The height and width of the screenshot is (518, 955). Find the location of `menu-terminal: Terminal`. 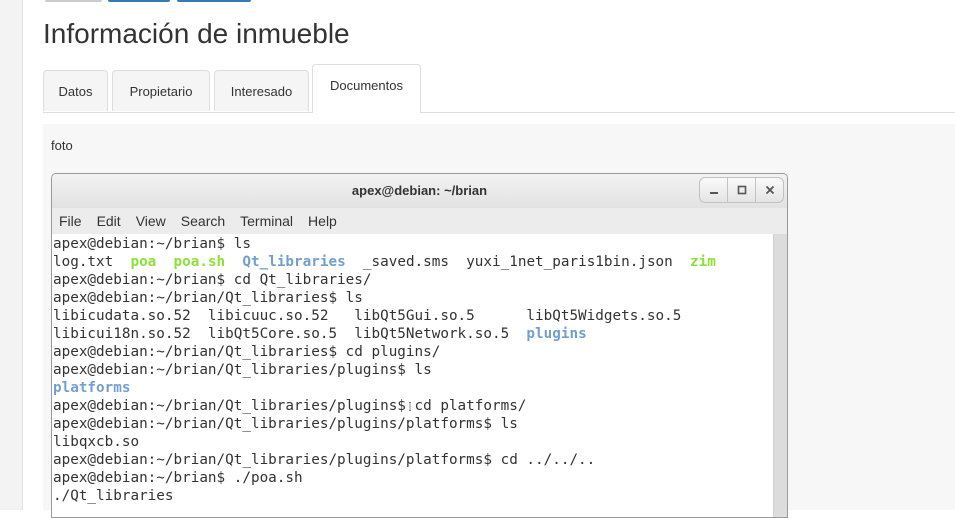

menu-terminal: Terminal is located at coordinates (266, 221).